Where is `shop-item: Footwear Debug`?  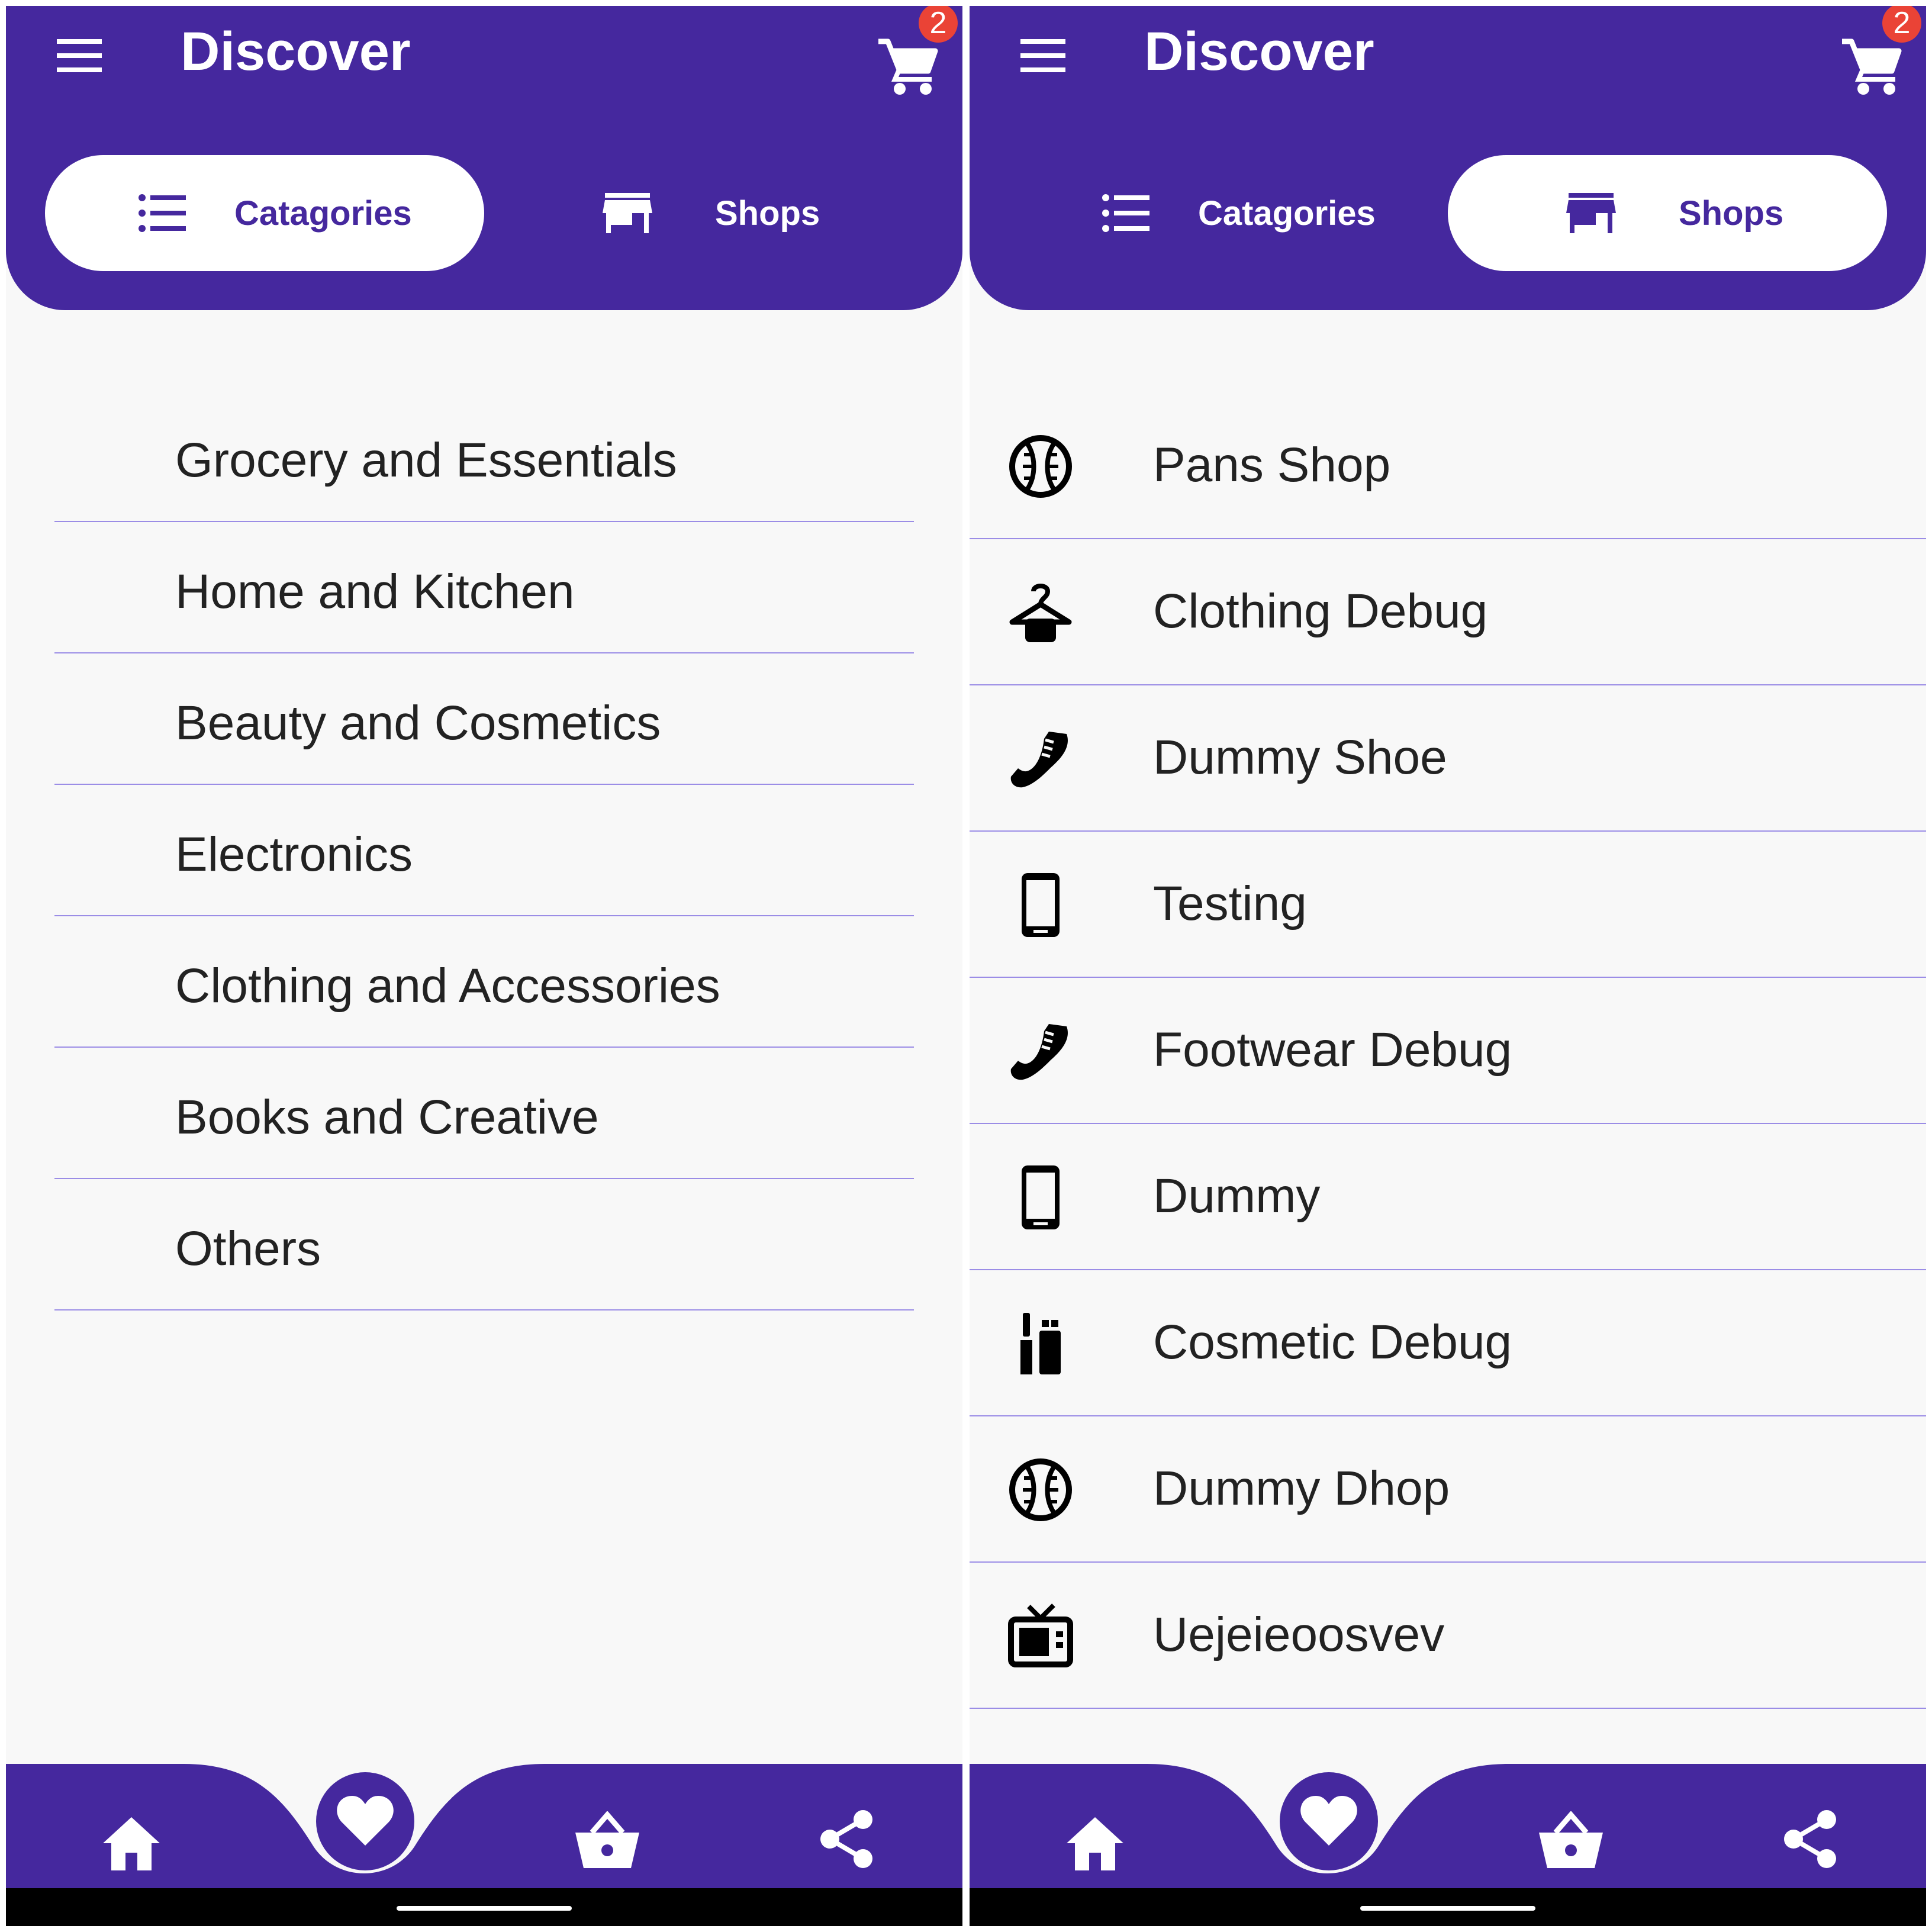 shop-item: Footwear Debug is located at coordinates (1448, 1051).